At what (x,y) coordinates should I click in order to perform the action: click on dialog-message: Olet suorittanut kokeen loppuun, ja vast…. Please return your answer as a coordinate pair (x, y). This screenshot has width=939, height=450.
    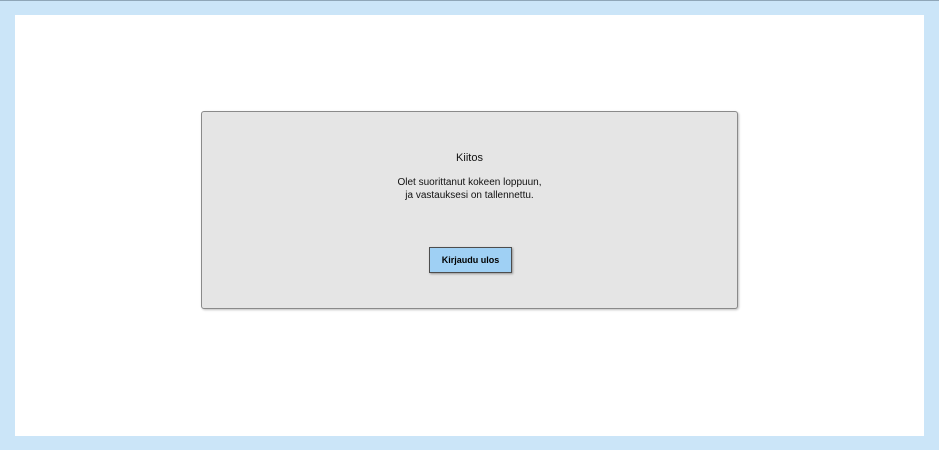
    Looking at the image, I should click on (469, 189).